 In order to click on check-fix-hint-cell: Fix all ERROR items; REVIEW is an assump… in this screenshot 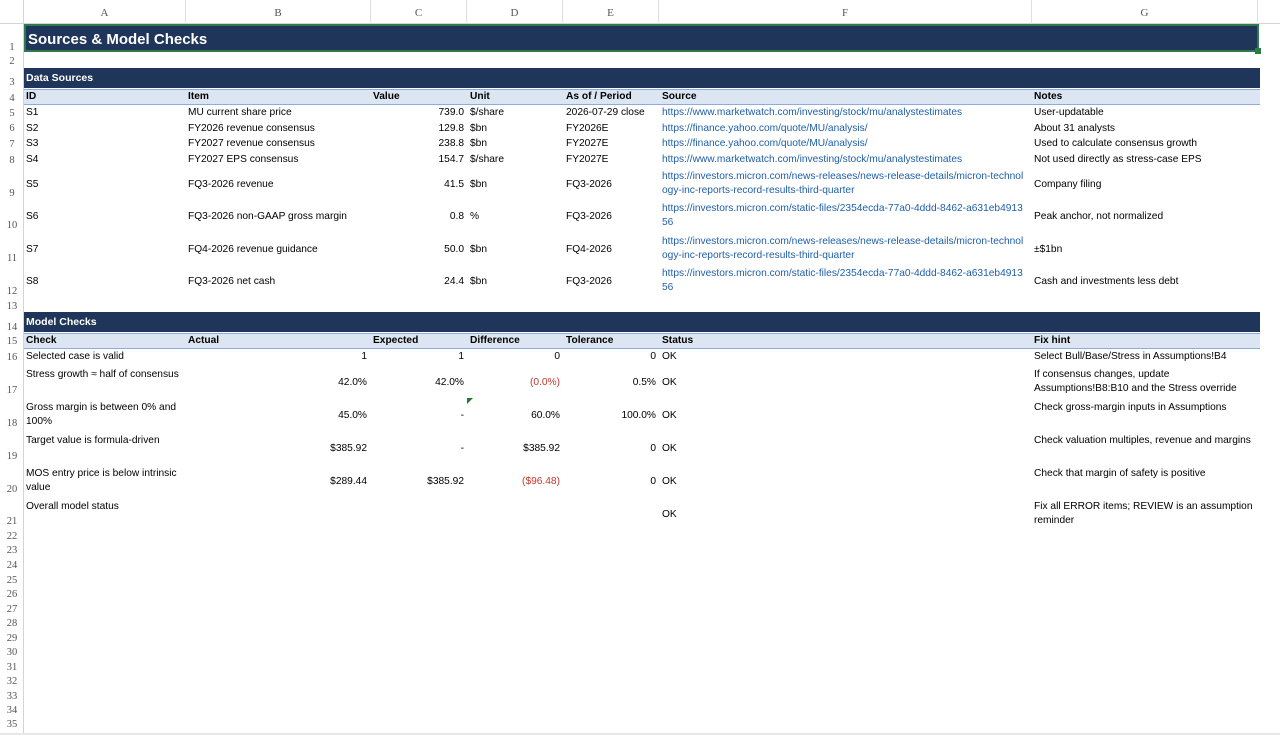, I will do `click(1143, 513)`.